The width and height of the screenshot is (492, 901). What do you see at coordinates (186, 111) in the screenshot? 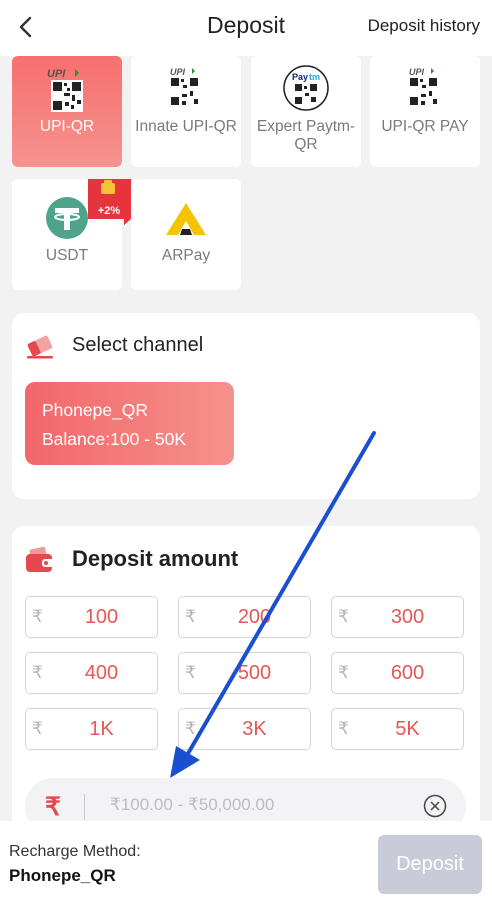
I see `method-innate-upi-qr: UPI Innate UPI-QR` at bounding box center [186, 111].